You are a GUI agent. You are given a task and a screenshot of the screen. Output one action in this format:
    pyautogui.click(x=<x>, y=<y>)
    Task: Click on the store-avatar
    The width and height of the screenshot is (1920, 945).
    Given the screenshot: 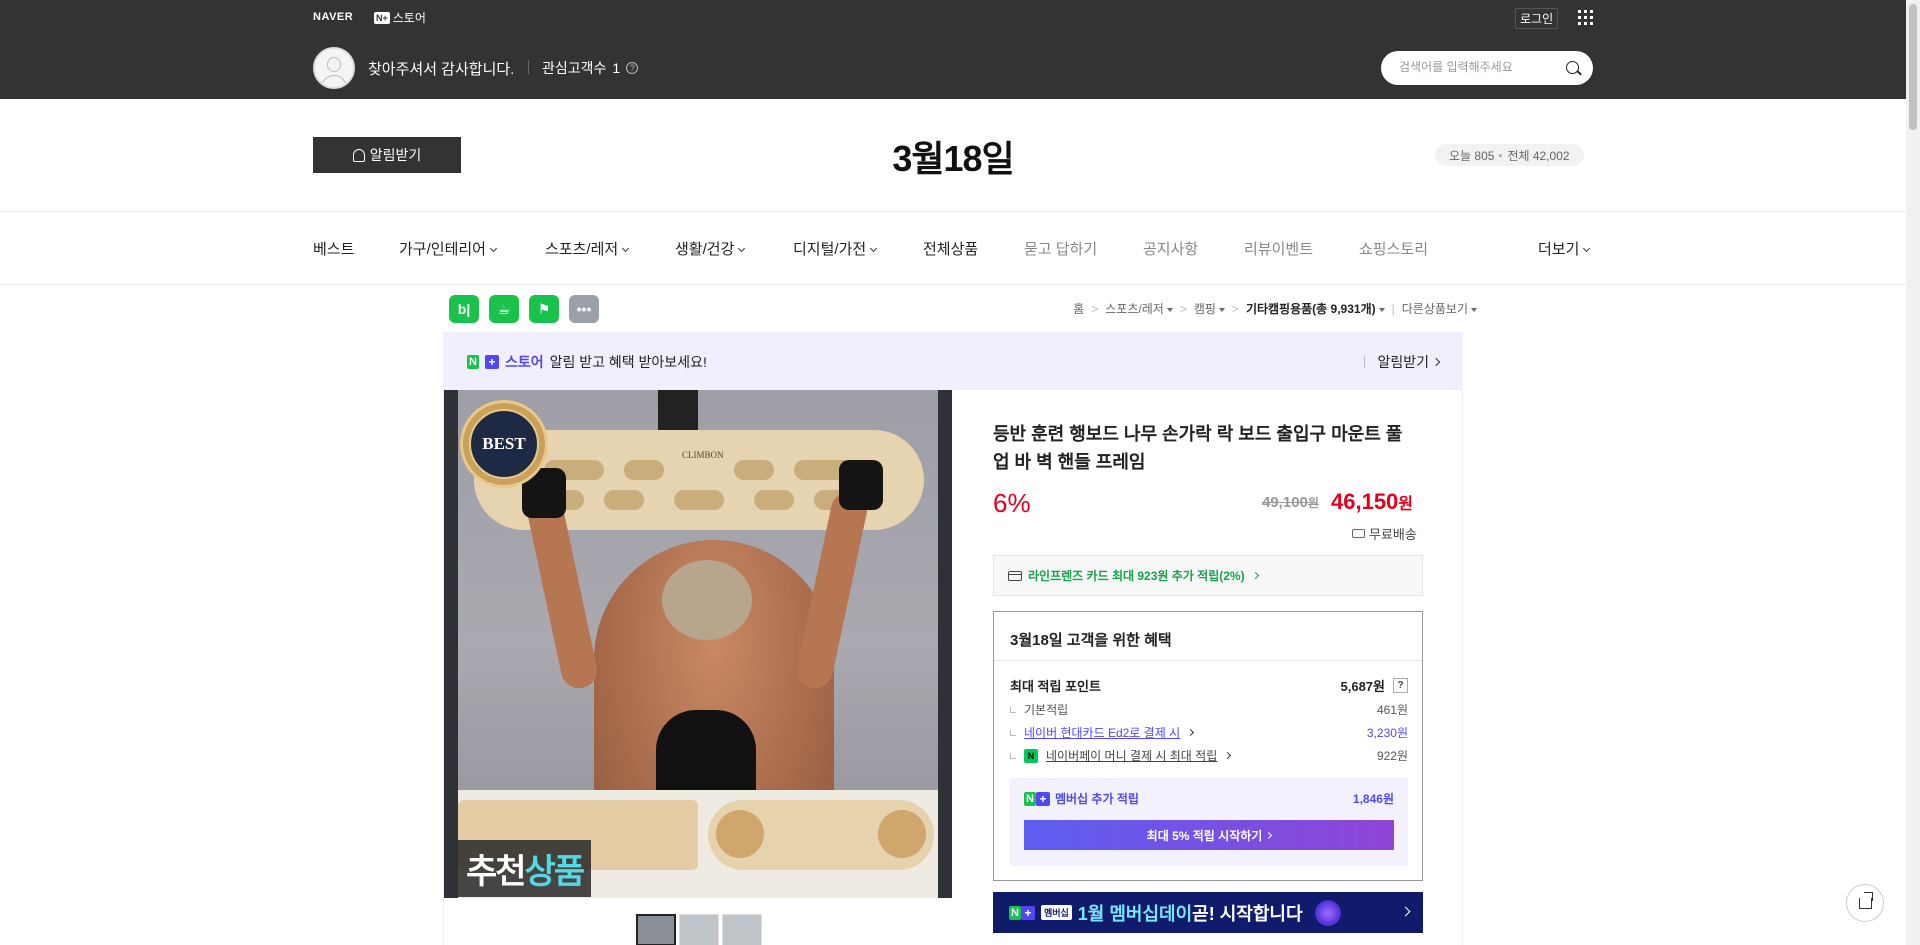 What is the action you would take?
    pyautogui.click(x=334, y=68)
    